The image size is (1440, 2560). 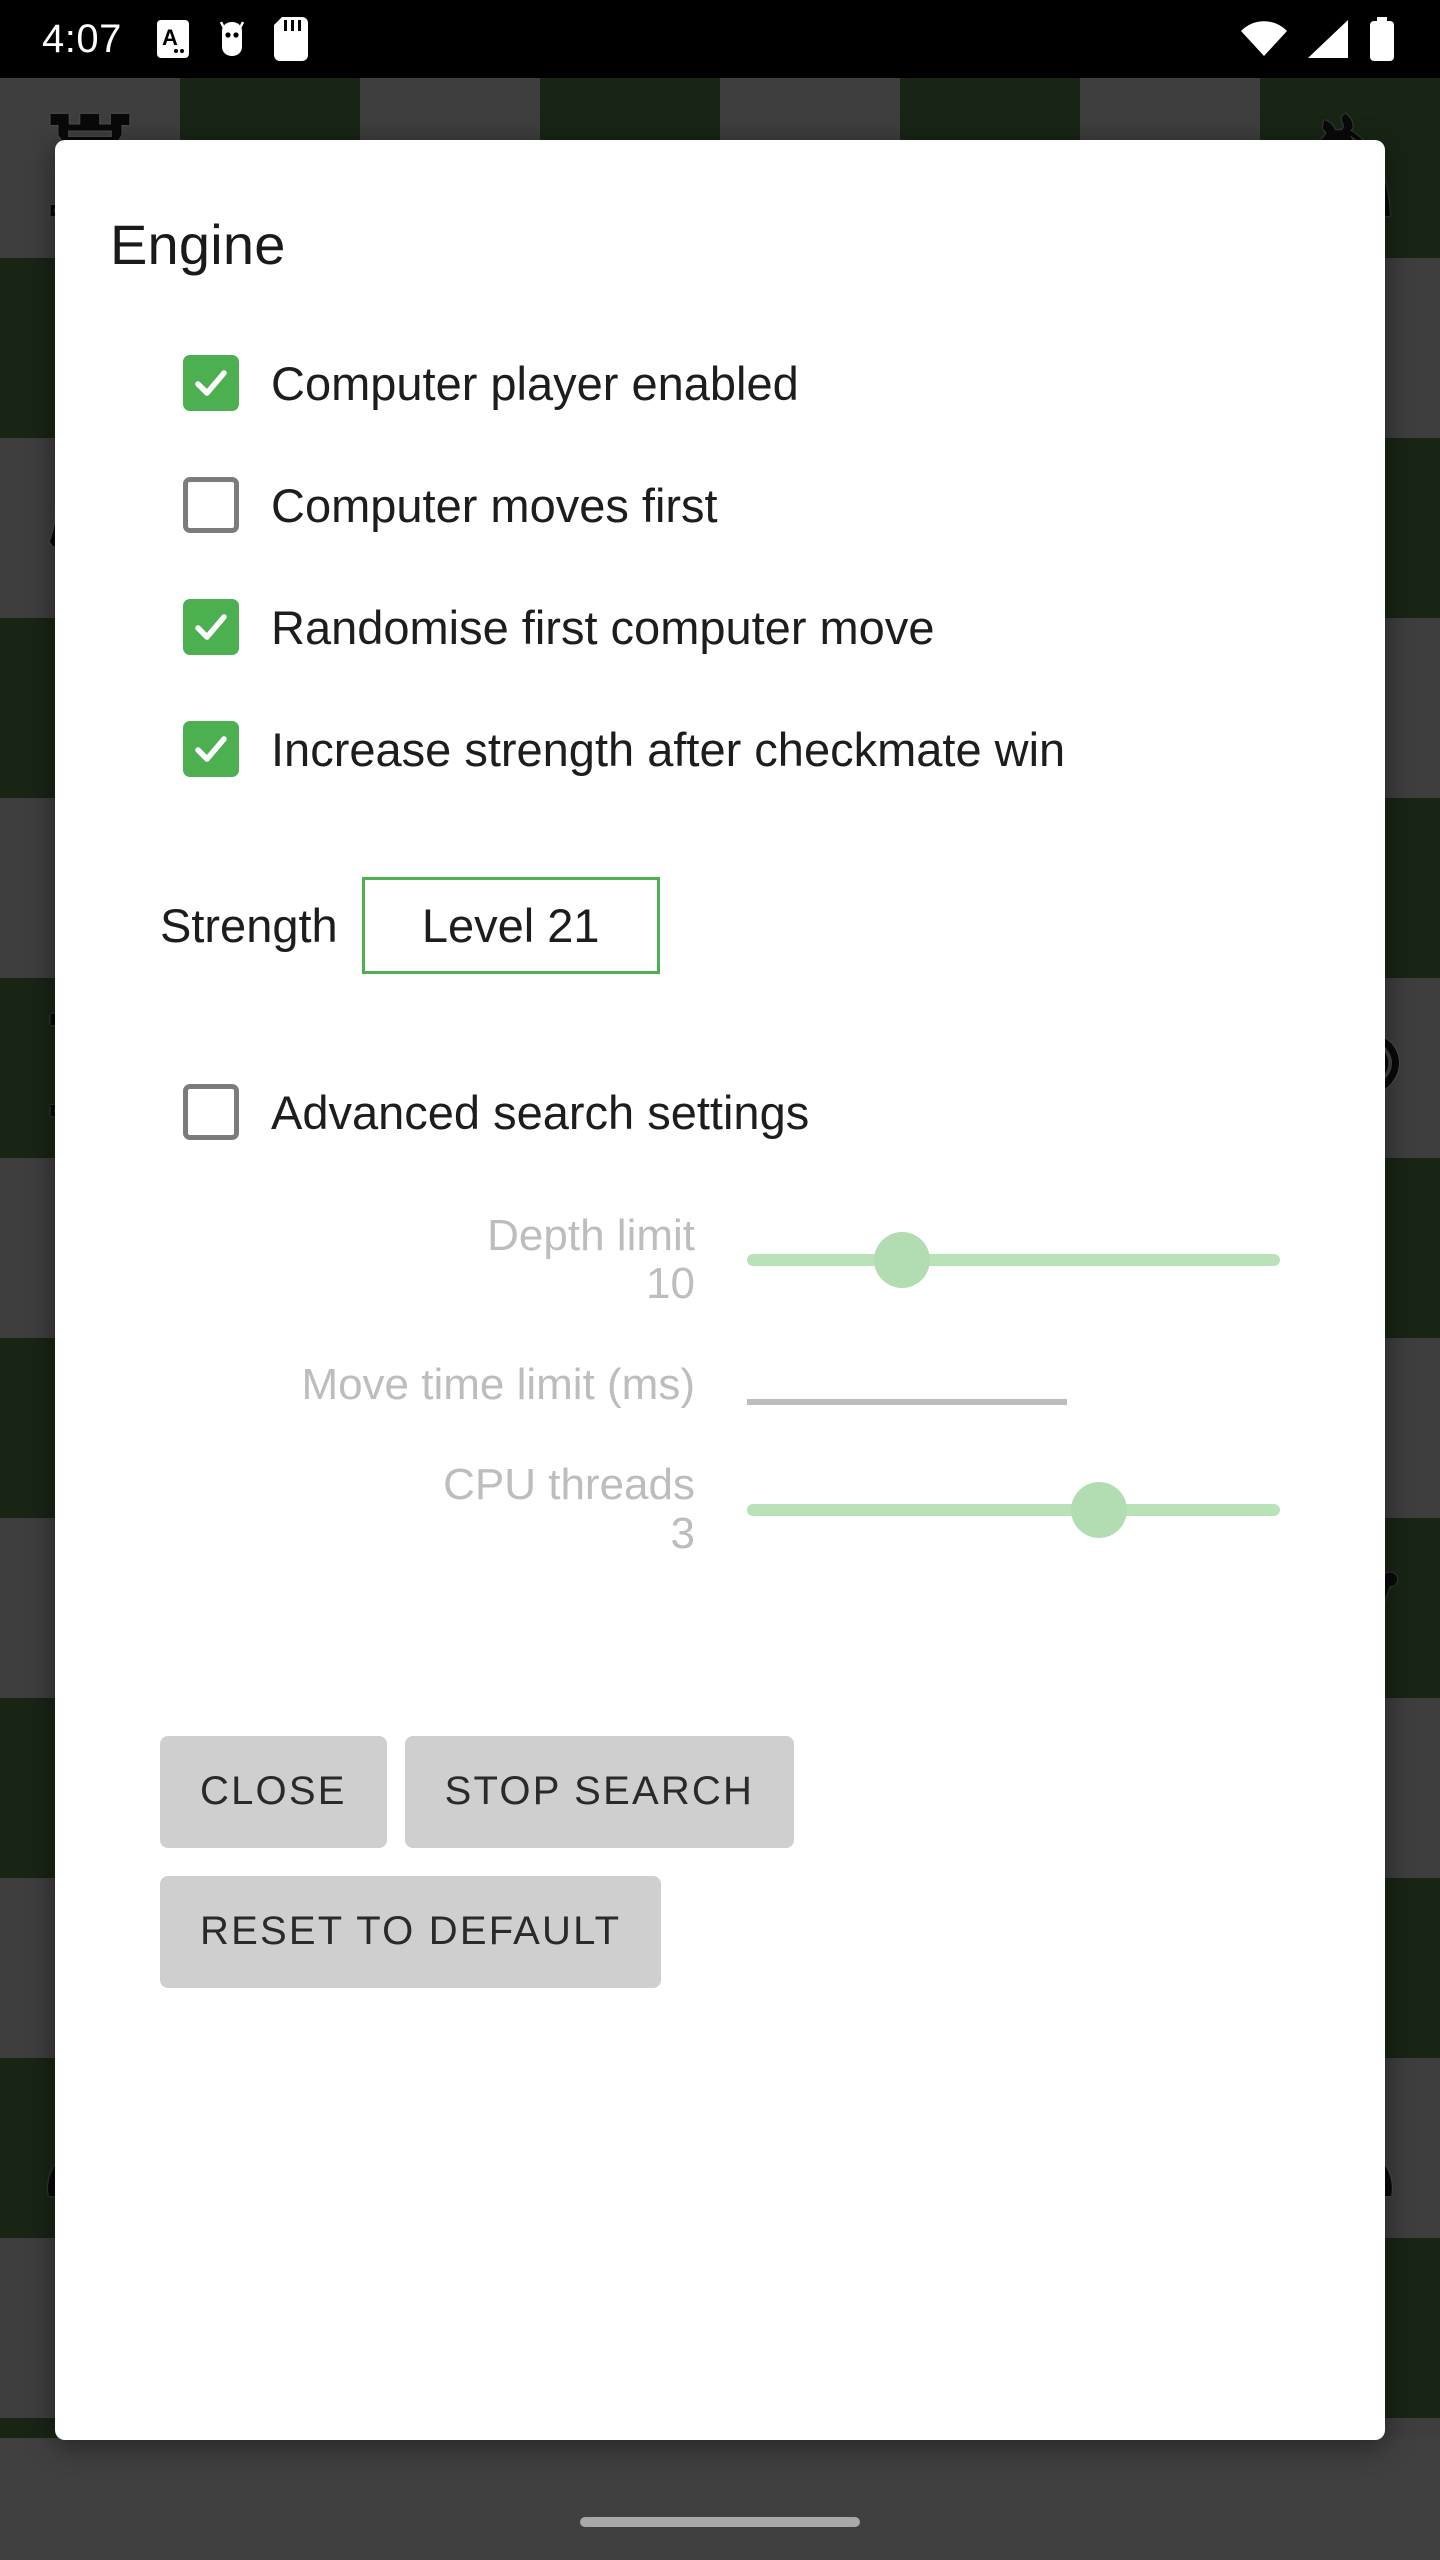 I want to click on stop-search-button: STOP SEARCH, so click(x=599, y=1791).